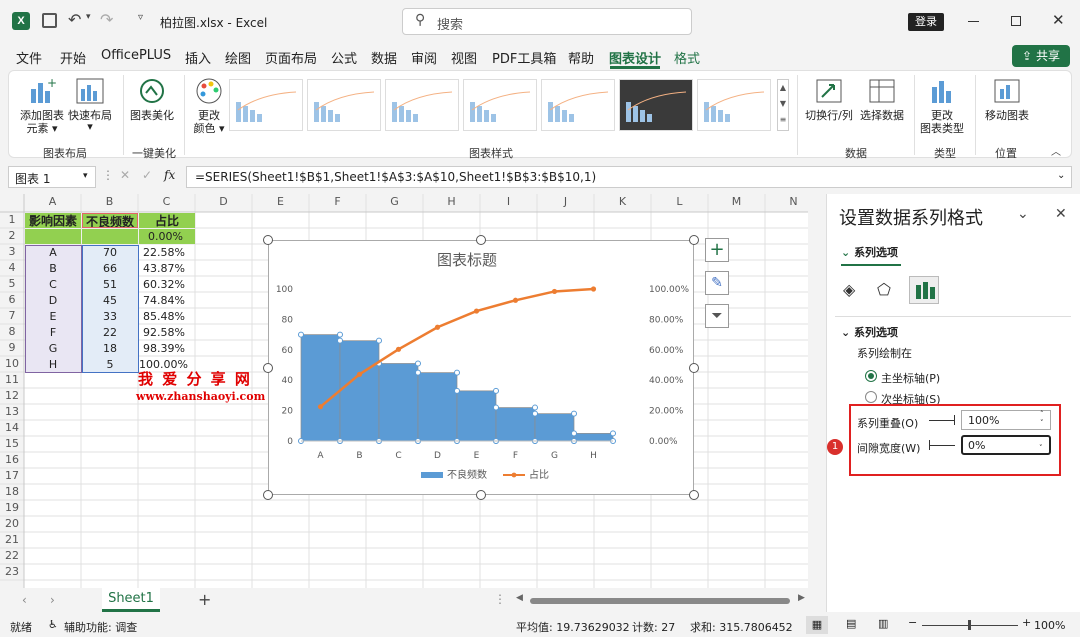  What do you see at coordinates (53, 624) in the screenshot?
I see `accessibility-icon: ♿` at bounding box center [53, 624].